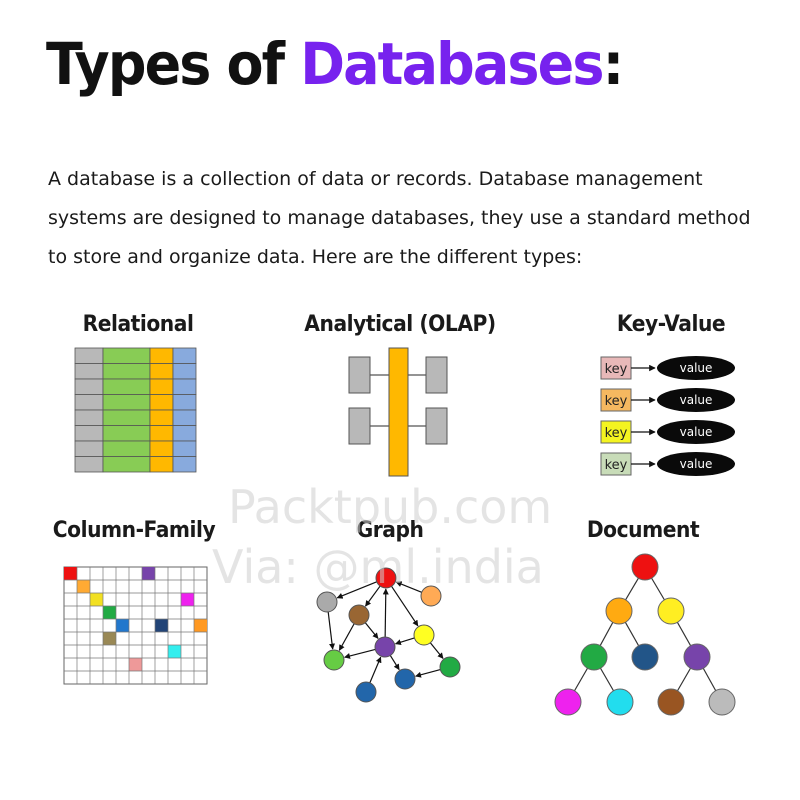 Image resolution: width=800 pixels, height=800 pixels. What do you see at coordinates (359, 375) in the screenshot?
I see `olap-box-top-left` at bounding box center [359, 375].